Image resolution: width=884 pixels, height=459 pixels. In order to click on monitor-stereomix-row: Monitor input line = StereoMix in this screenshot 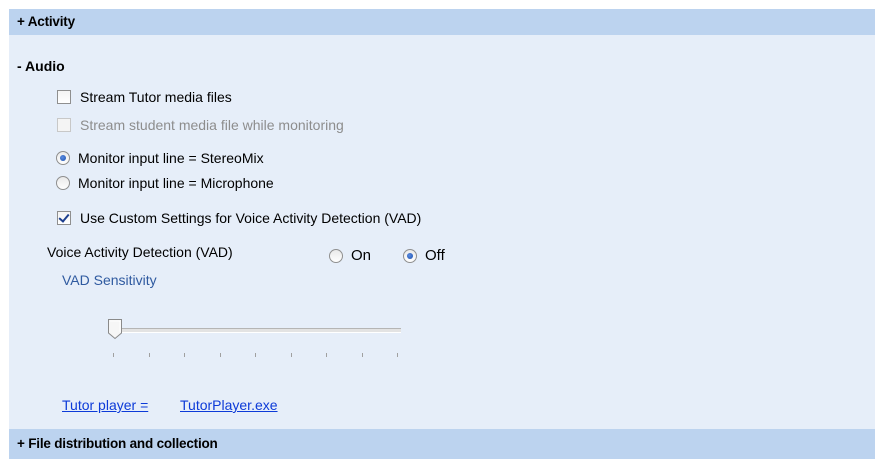, I will do `click(160, 158)`.